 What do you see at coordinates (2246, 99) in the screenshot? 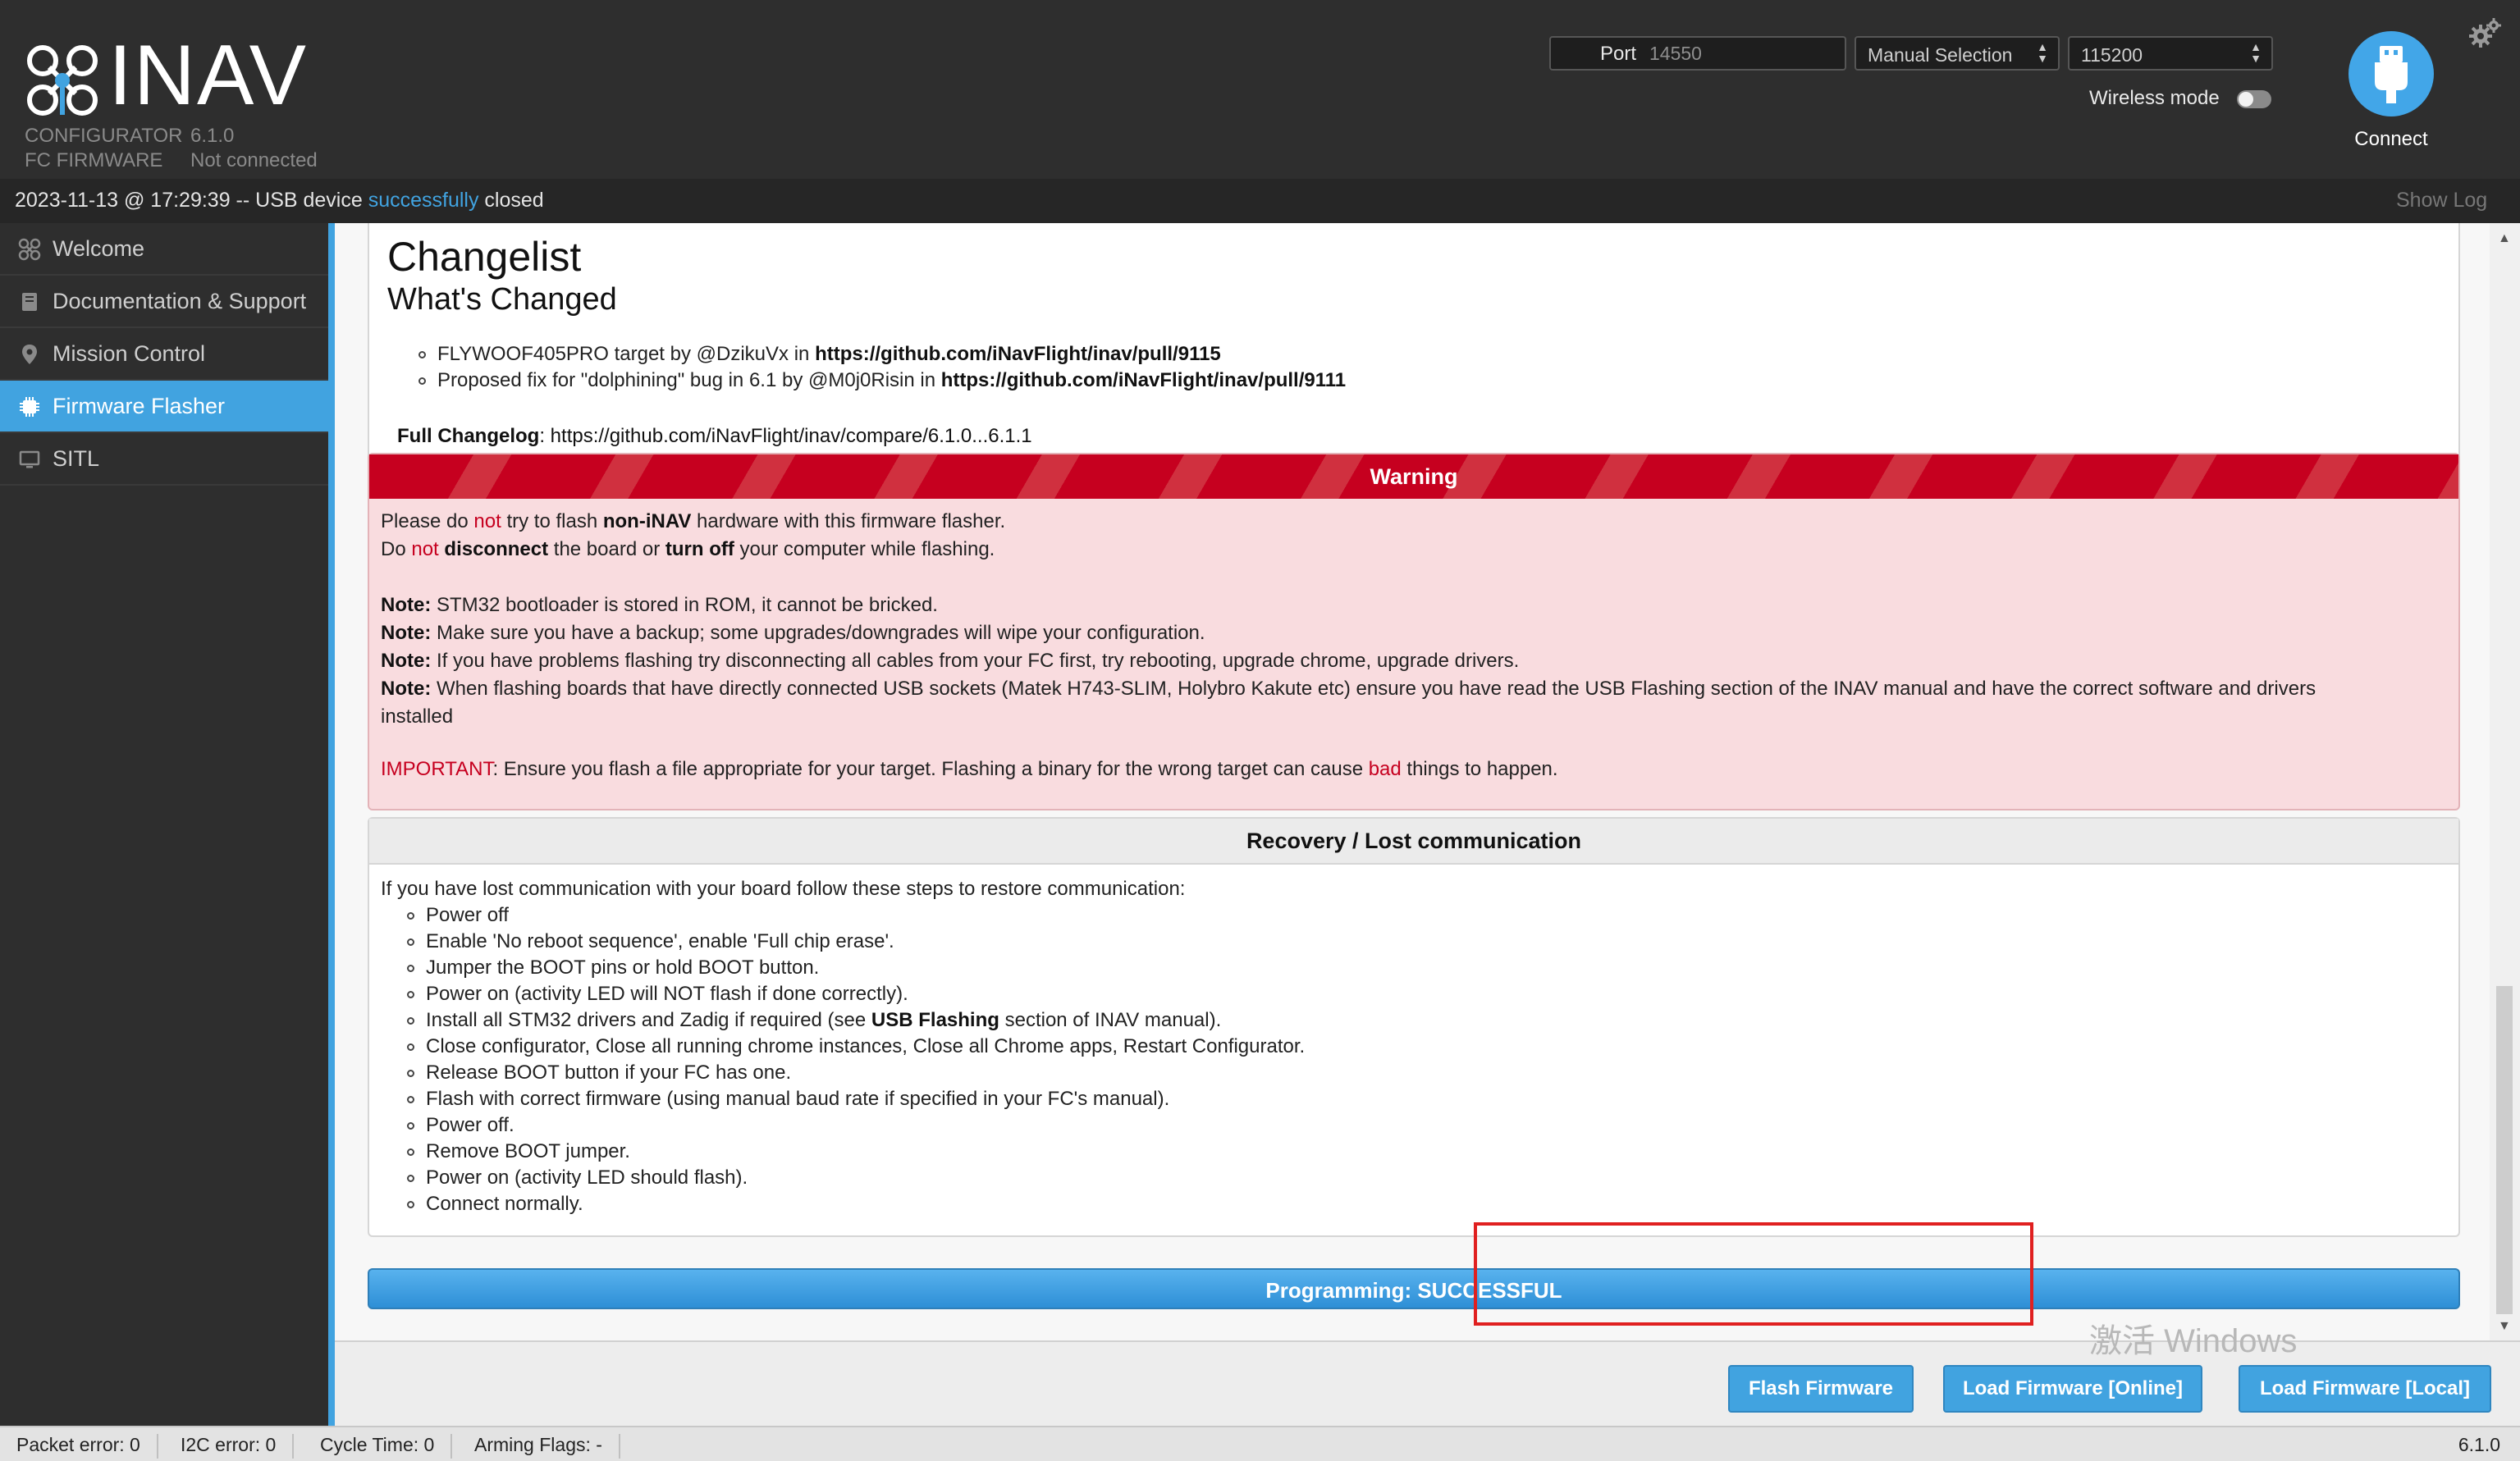
I see `toggle-knob` at bounding box center [2246, 99].